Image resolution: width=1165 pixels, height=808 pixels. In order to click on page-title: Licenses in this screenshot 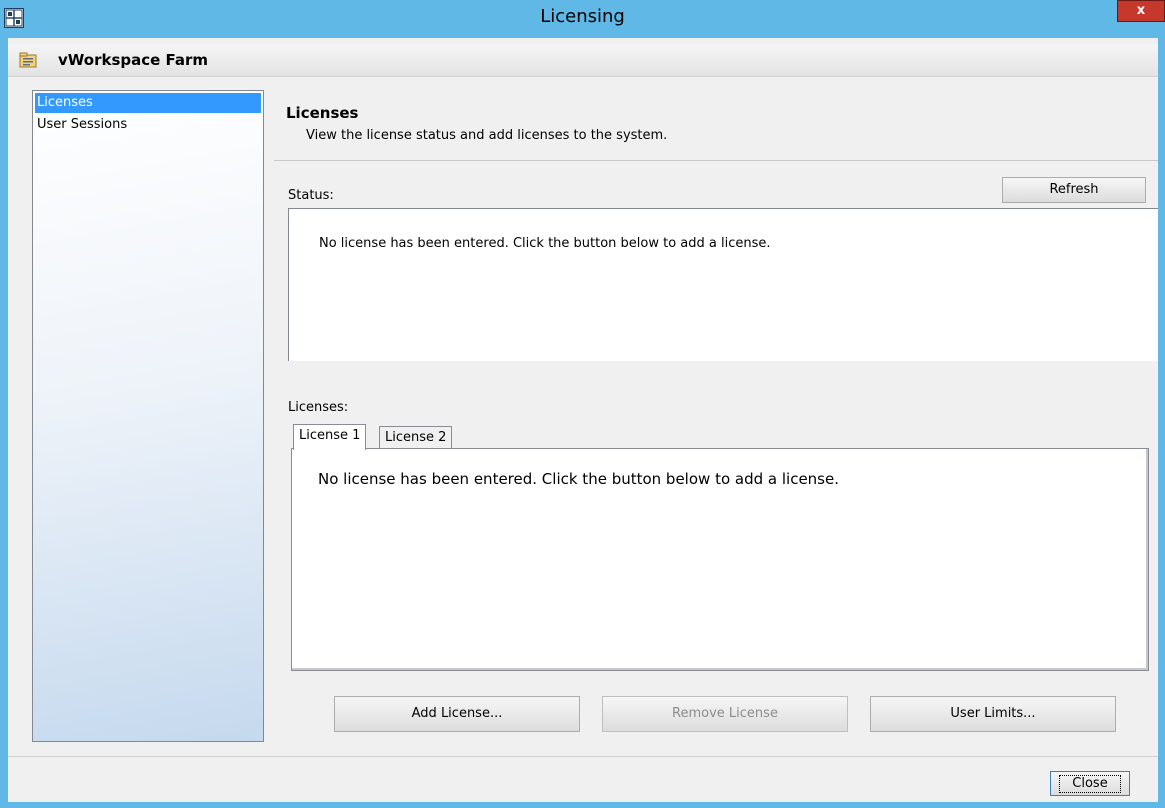, I will do `click(322, 113)`.